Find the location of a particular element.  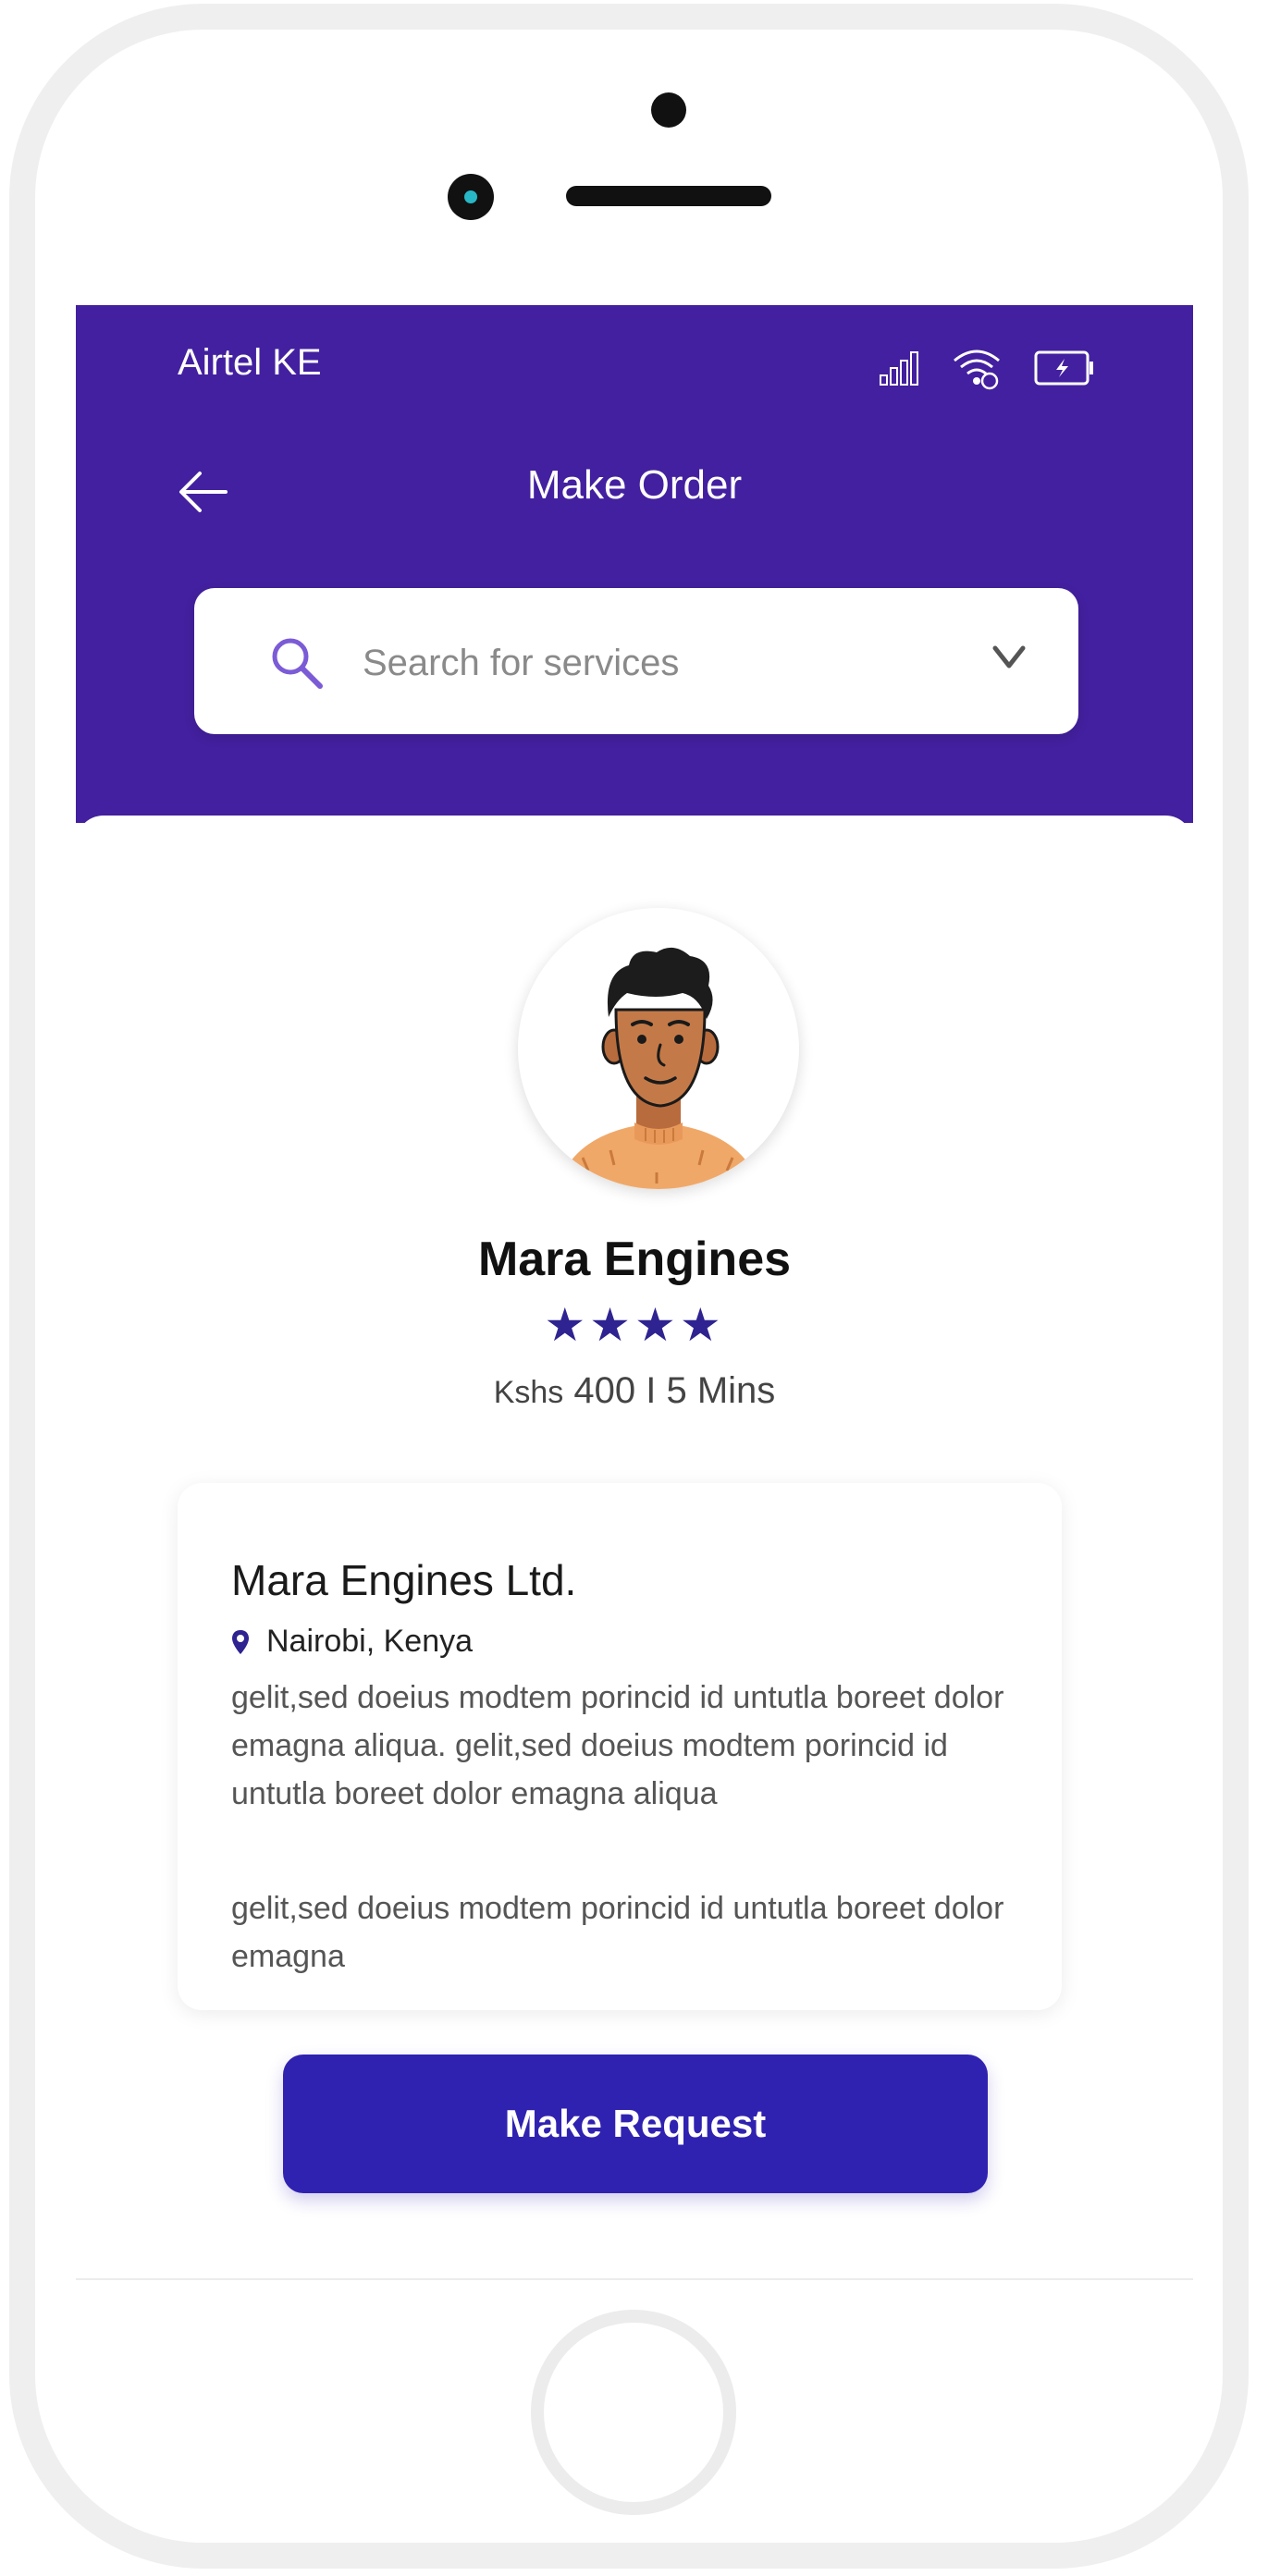

wifi-icon is located at coordinates (977, 370).